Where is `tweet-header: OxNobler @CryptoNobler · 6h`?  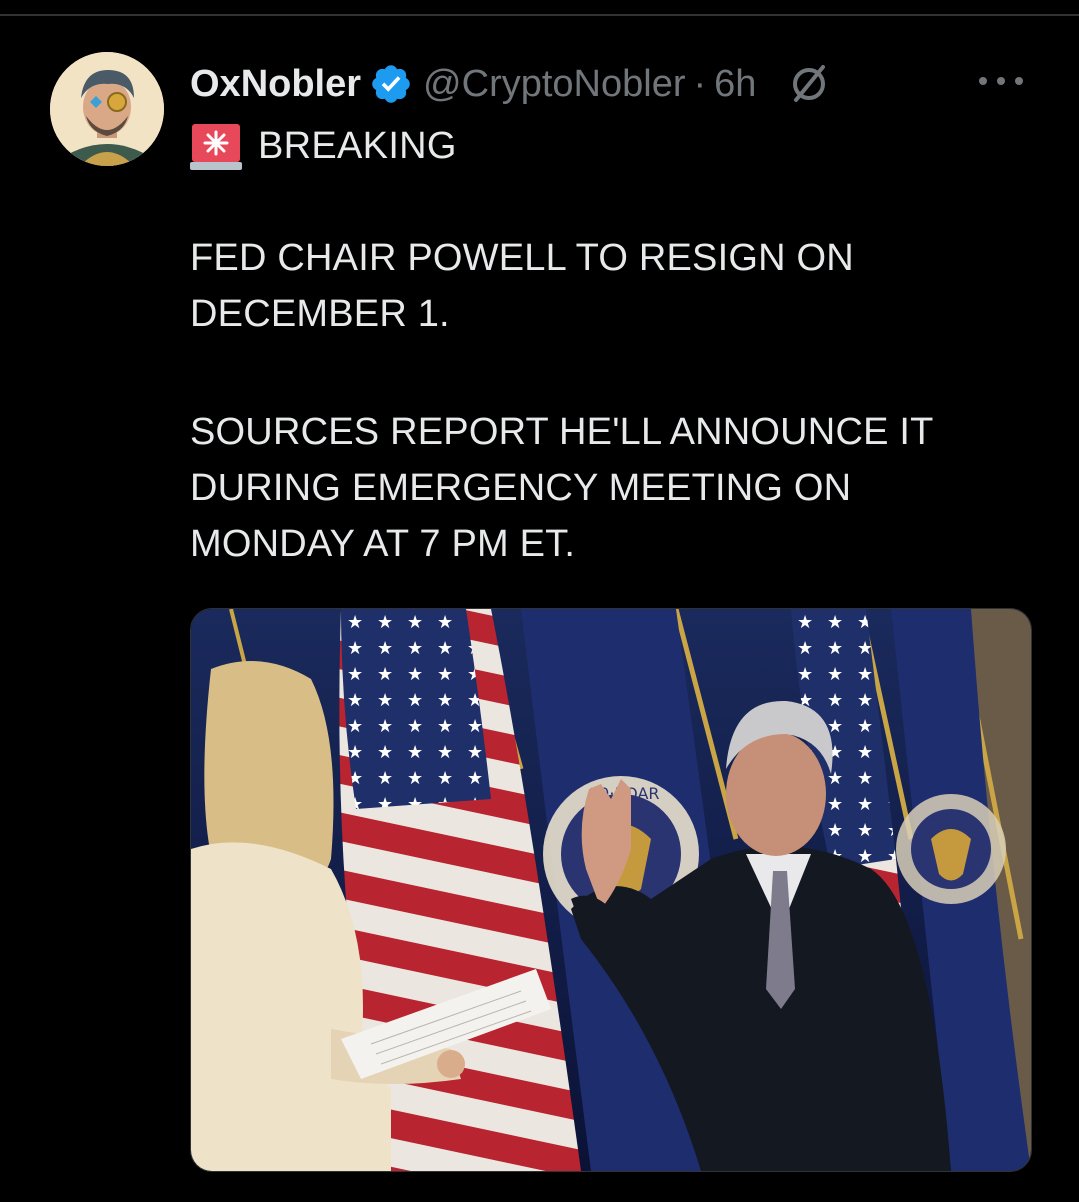
tweet-header: OxNobler @CryptoNobler · 6h is located at coordinates (511, 84).